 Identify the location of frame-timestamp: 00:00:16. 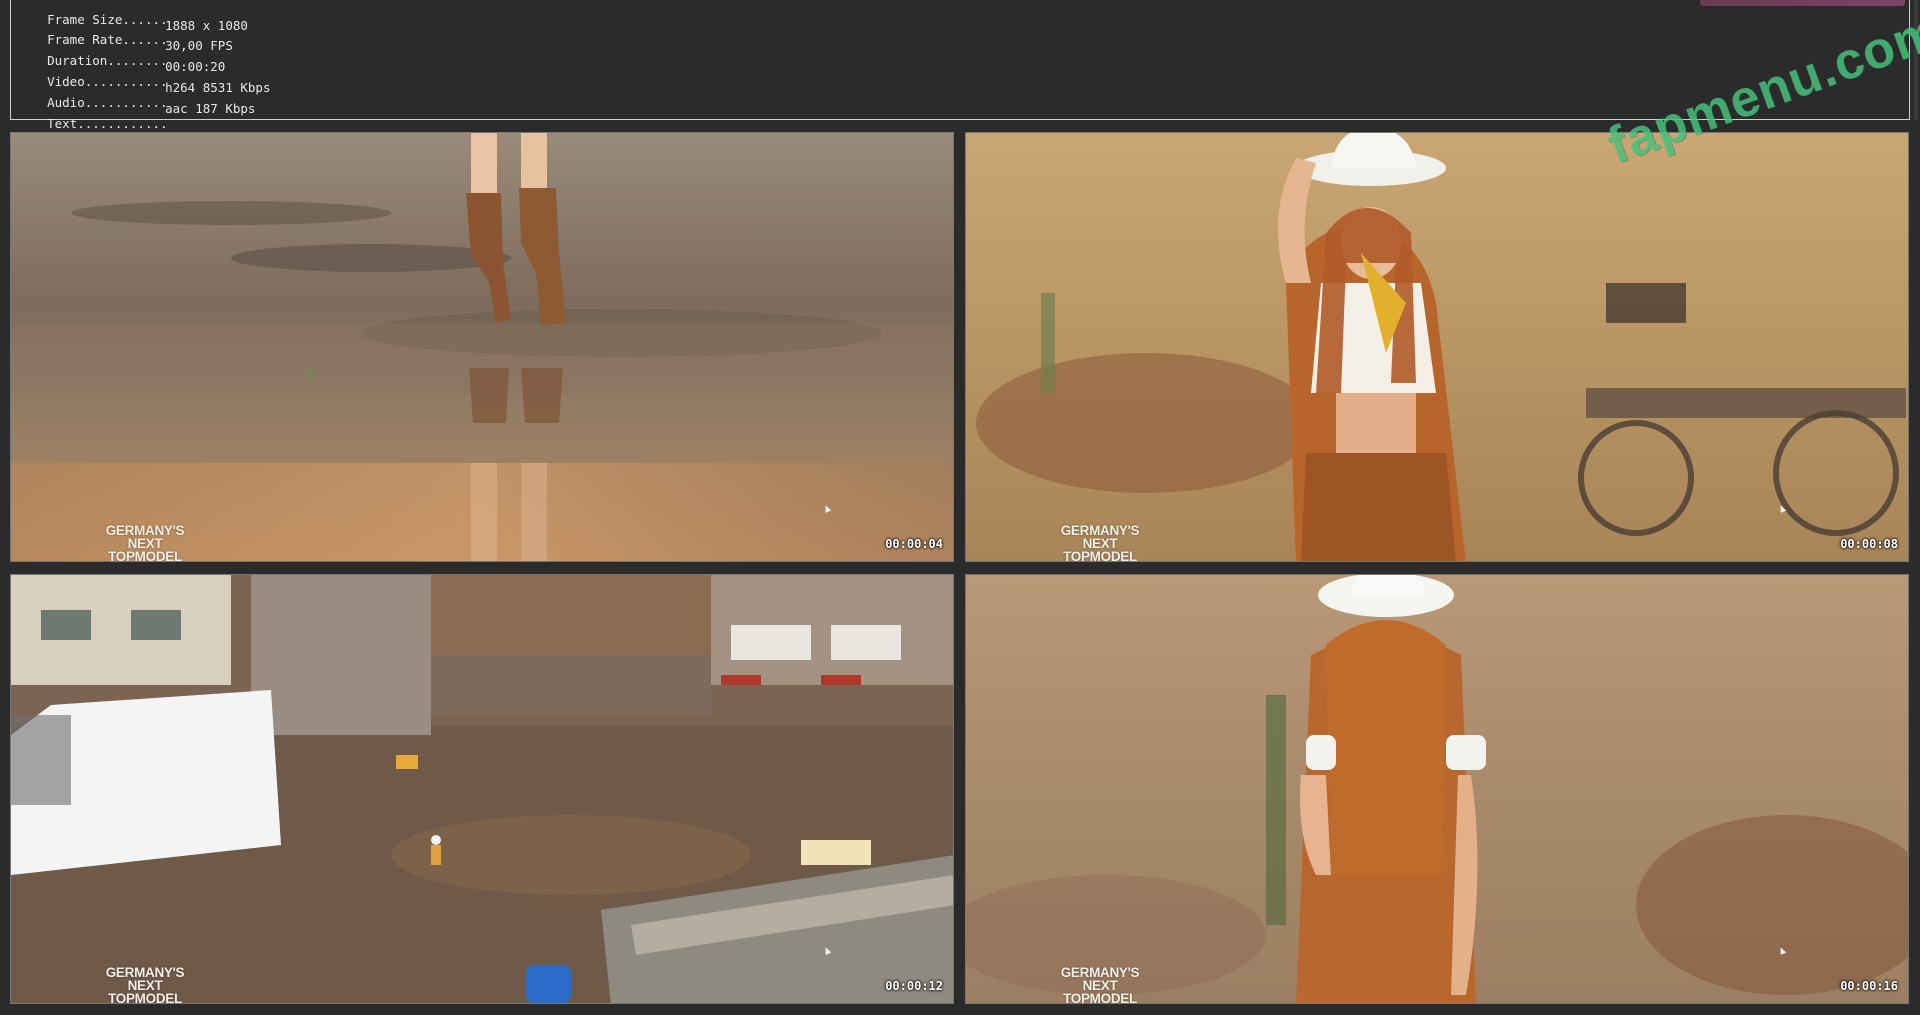
(1869, 986).